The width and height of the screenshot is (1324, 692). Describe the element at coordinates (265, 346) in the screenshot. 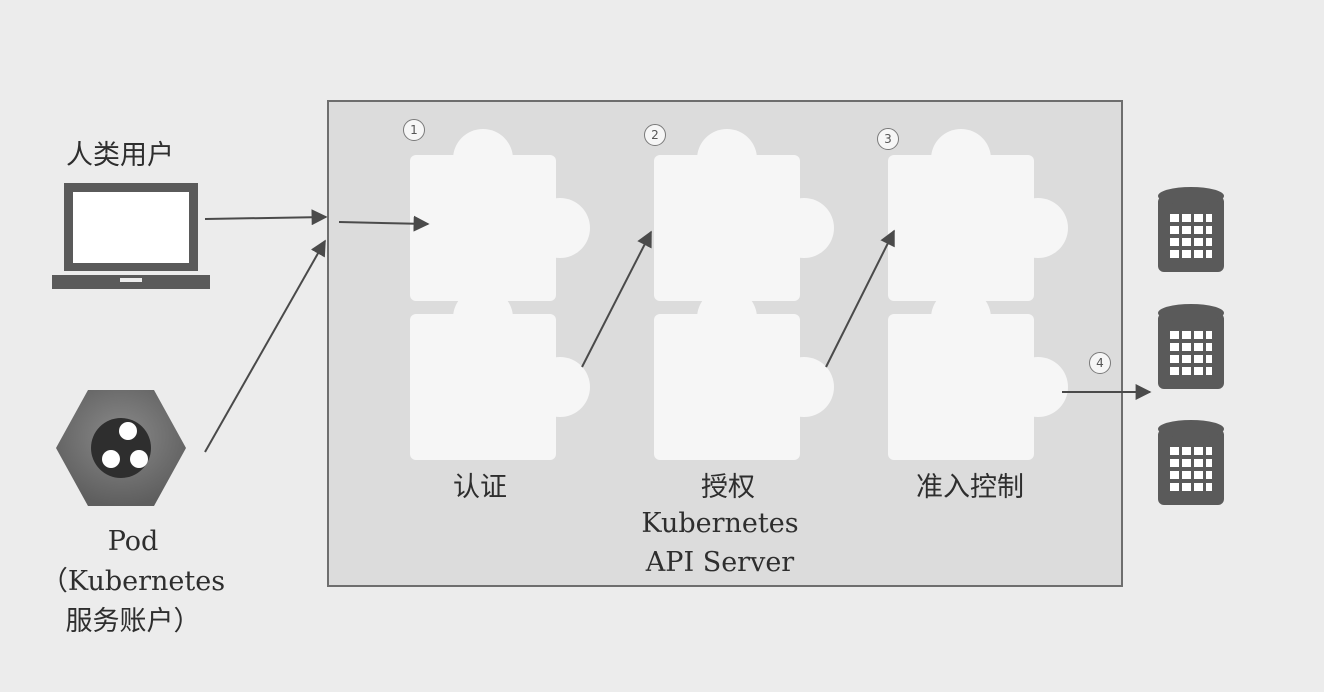

I see `arrow-pod-to-server` at that location.